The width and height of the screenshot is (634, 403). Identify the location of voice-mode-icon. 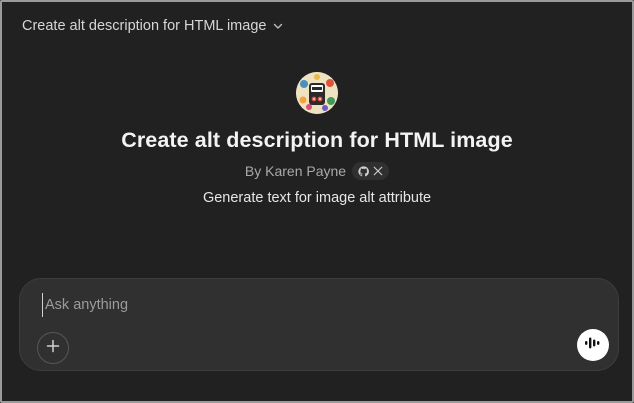
(593, 345).